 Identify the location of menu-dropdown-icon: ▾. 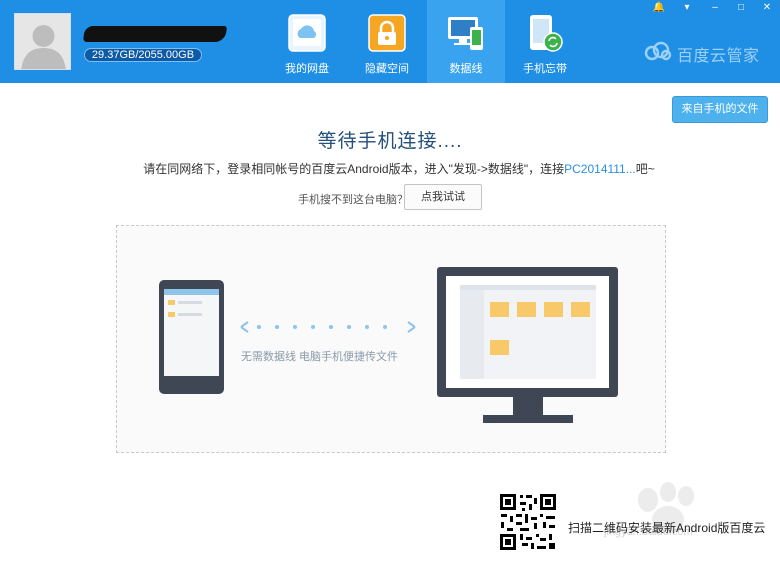
(687, 8).